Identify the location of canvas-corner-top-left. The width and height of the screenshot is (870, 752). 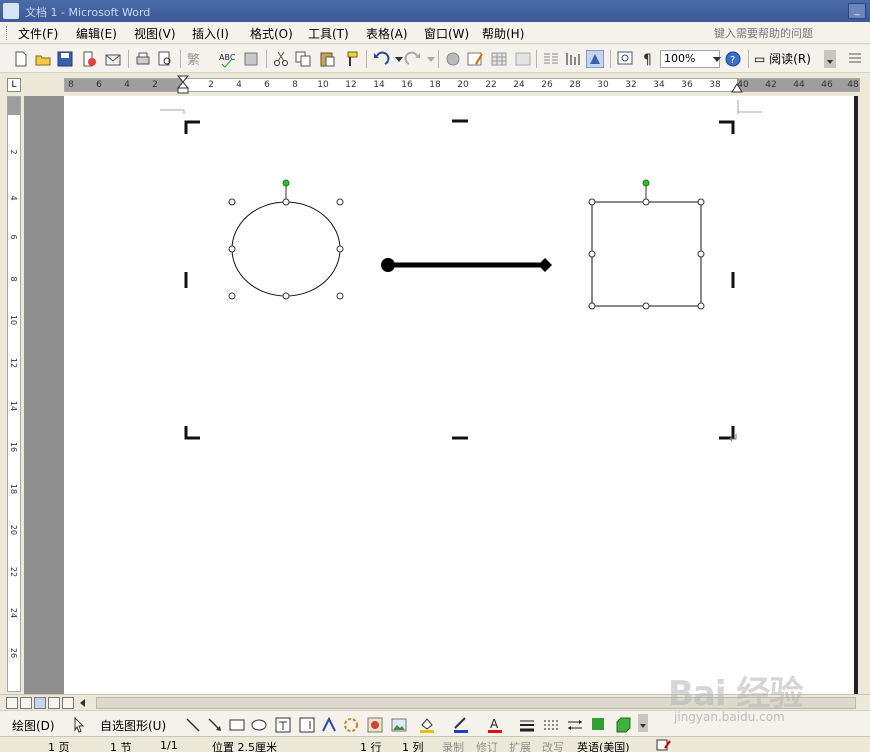
(192, 127).